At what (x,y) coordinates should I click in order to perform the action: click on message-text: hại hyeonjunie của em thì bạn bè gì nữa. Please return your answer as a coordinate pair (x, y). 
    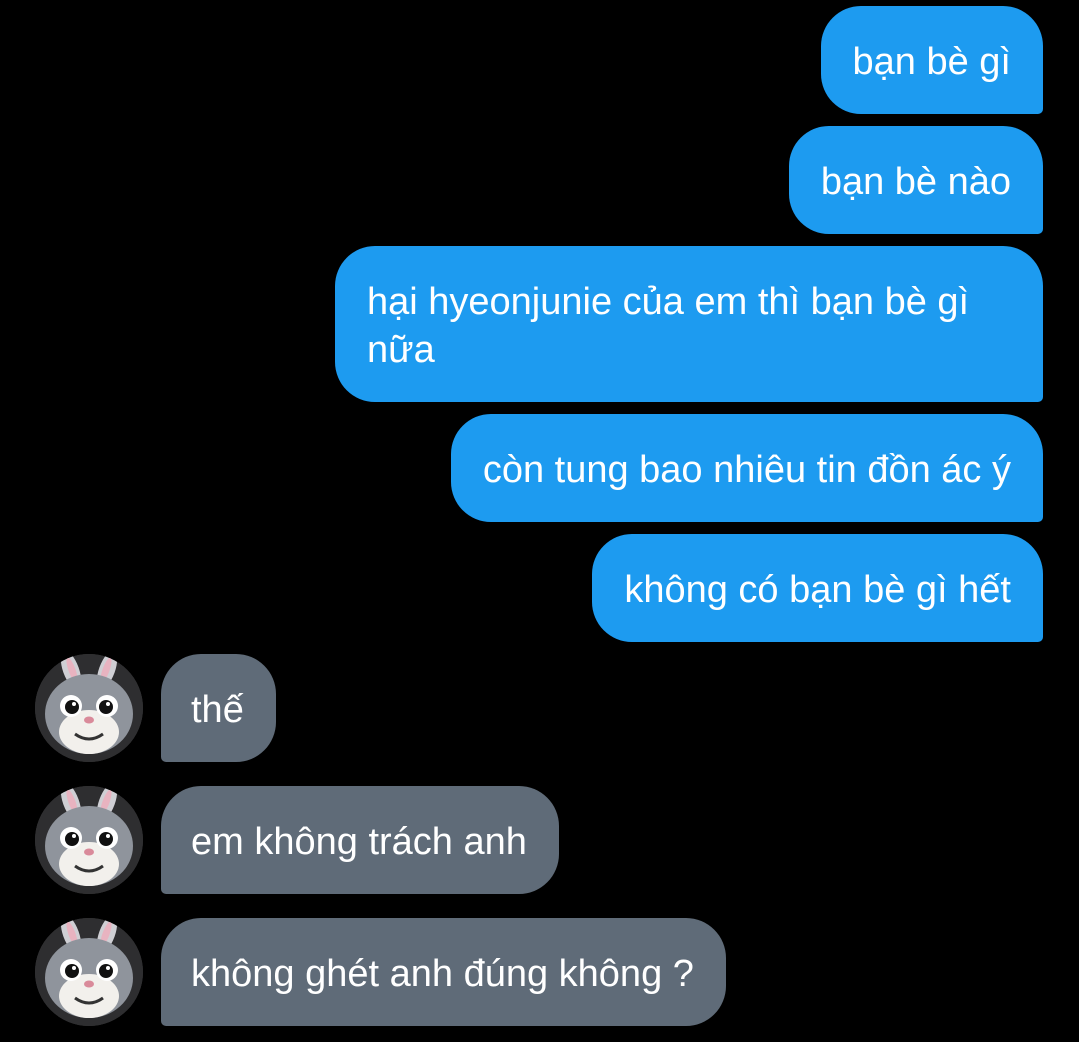
    Looking at the image, I should click on (668, 326).